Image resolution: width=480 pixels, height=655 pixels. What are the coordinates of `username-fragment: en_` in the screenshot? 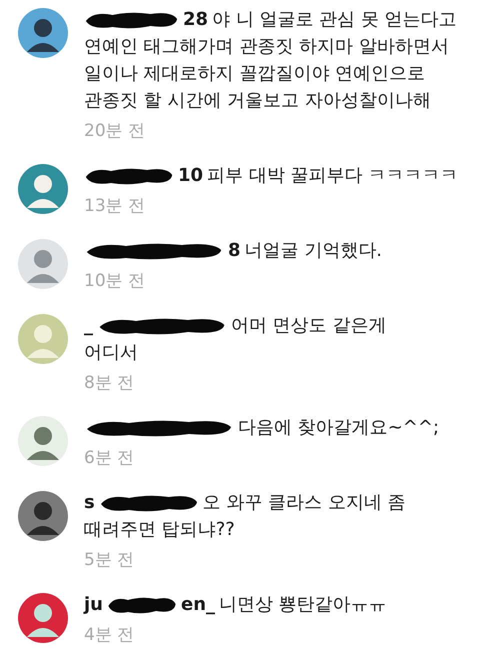 It's located at (198, 604).